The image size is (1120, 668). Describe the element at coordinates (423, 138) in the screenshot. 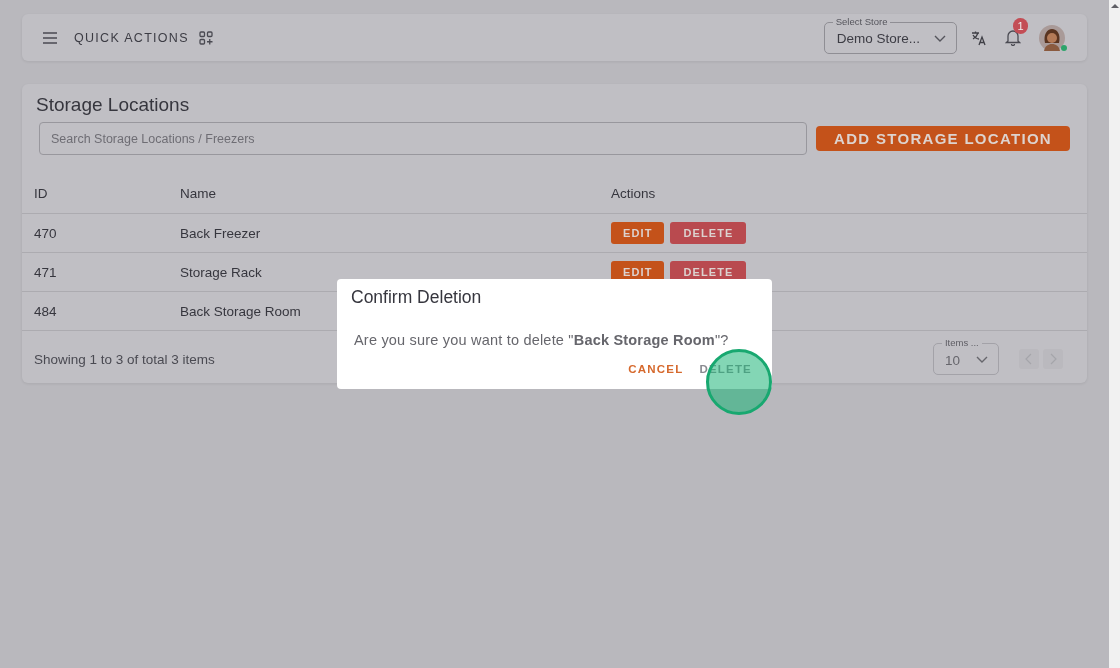

I see `search-field: Search Storage Locations / Freezers` at that location.